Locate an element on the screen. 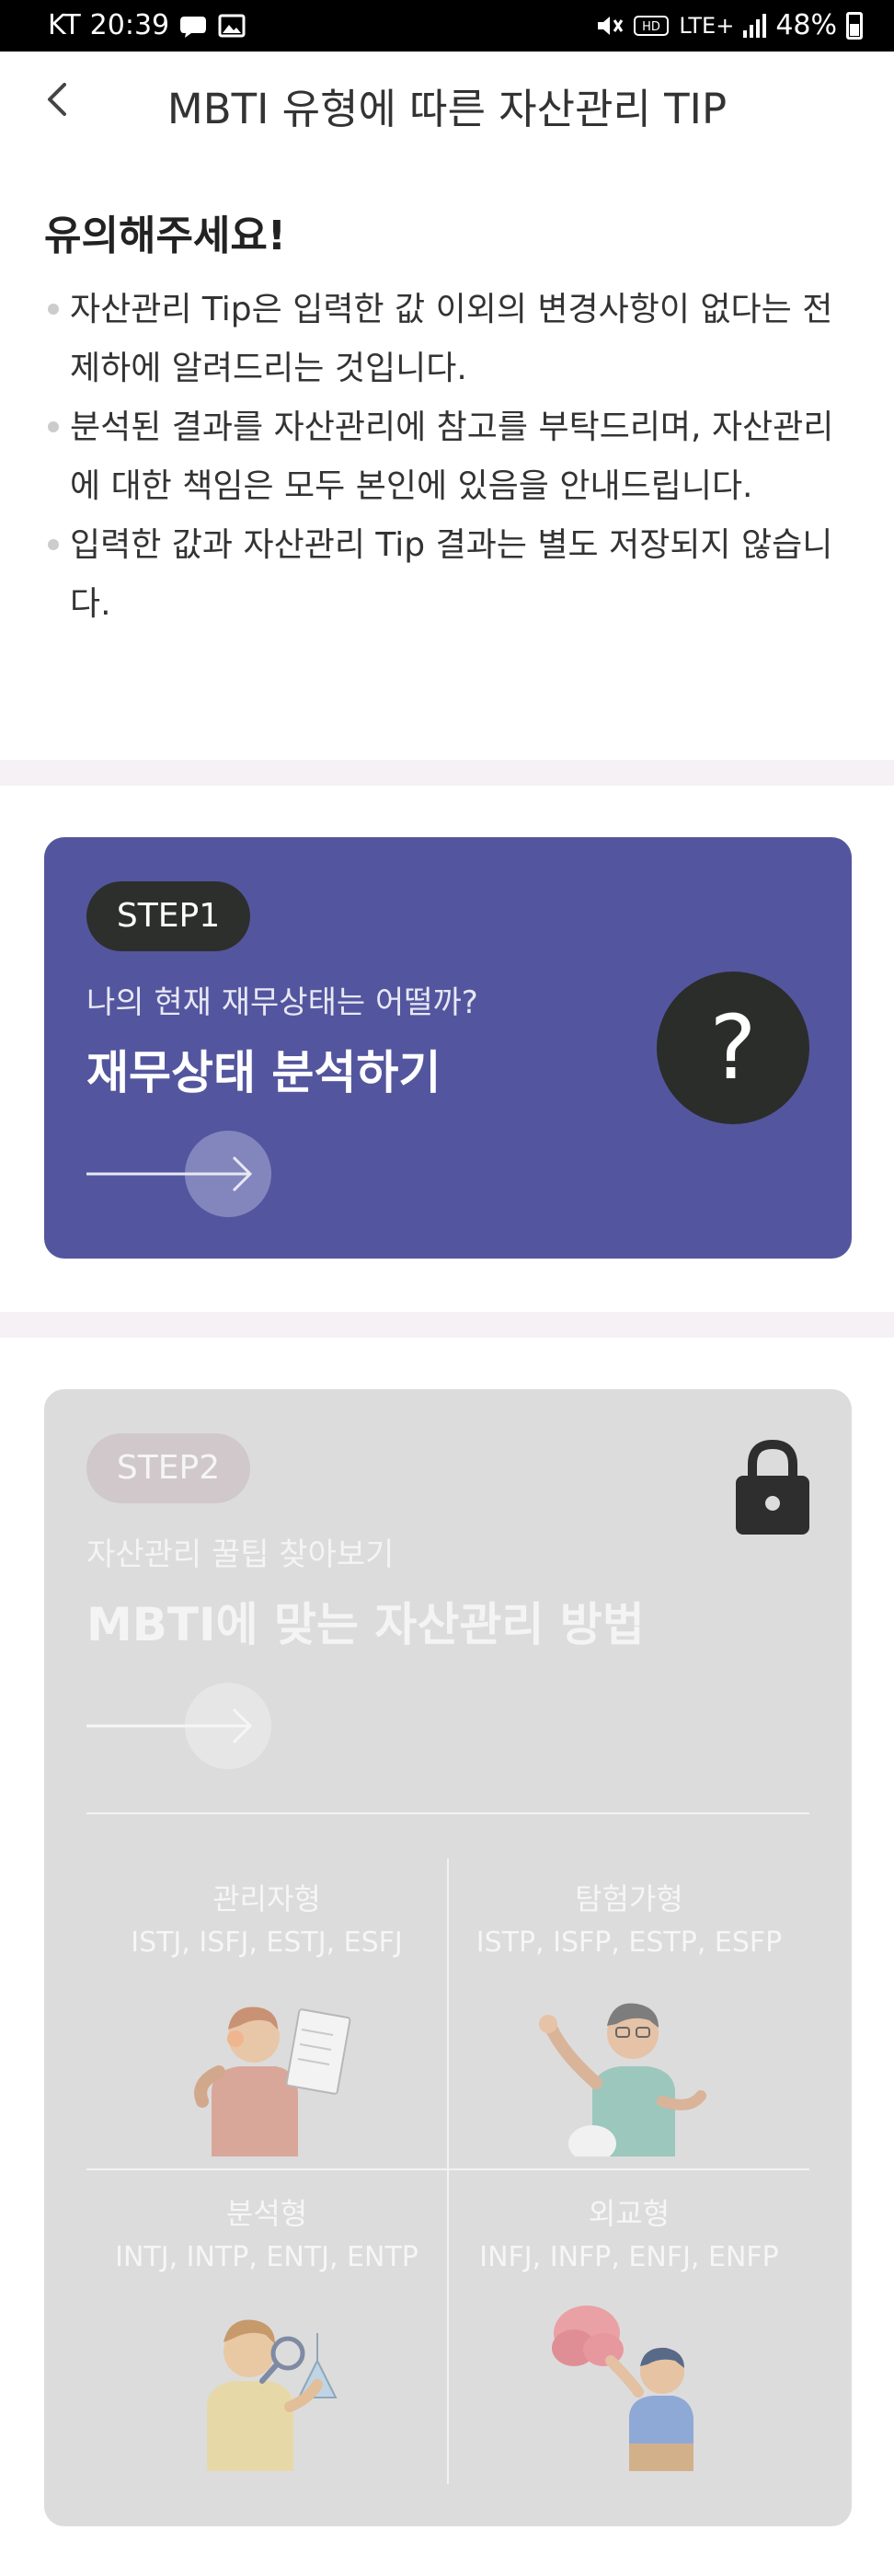 This screenshot has width=894, height=2576. app-header: MBTI 유형에 따른 자산관리 TIP is located at coordinates (447, 102).